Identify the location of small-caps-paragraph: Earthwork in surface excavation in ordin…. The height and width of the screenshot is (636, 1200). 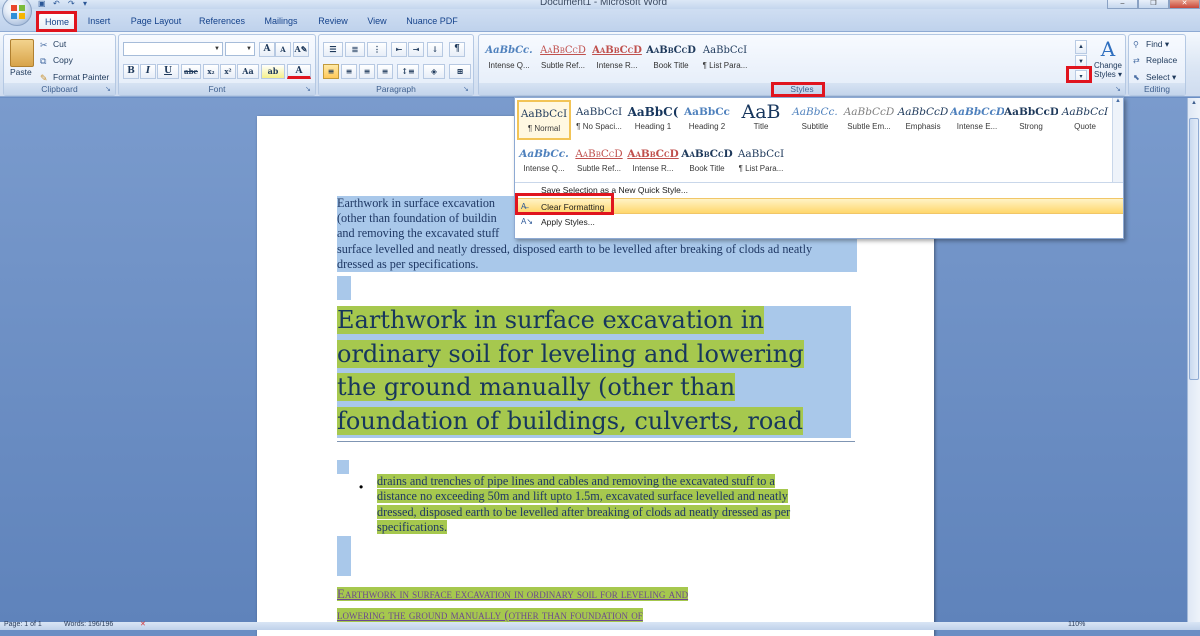
(597, 605).